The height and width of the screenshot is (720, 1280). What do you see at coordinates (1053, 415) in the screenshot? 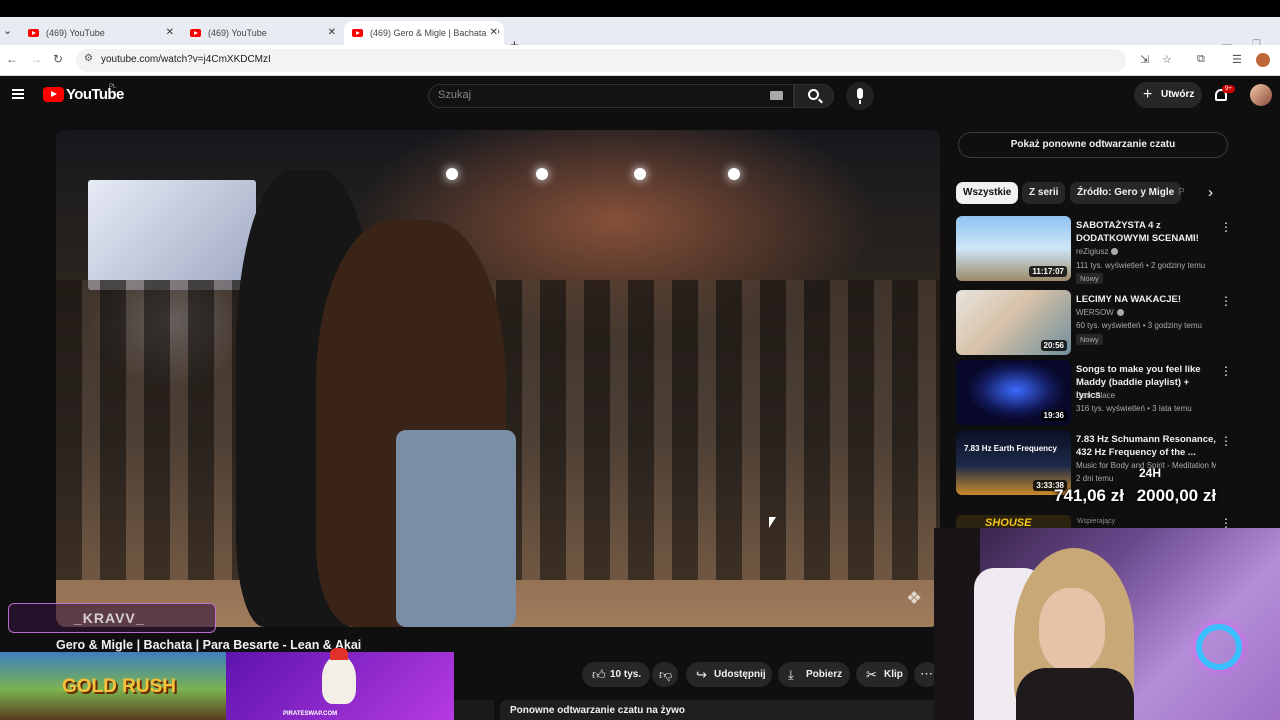
I see `video-duration: 19:36` at bounding box center [1053, 415].